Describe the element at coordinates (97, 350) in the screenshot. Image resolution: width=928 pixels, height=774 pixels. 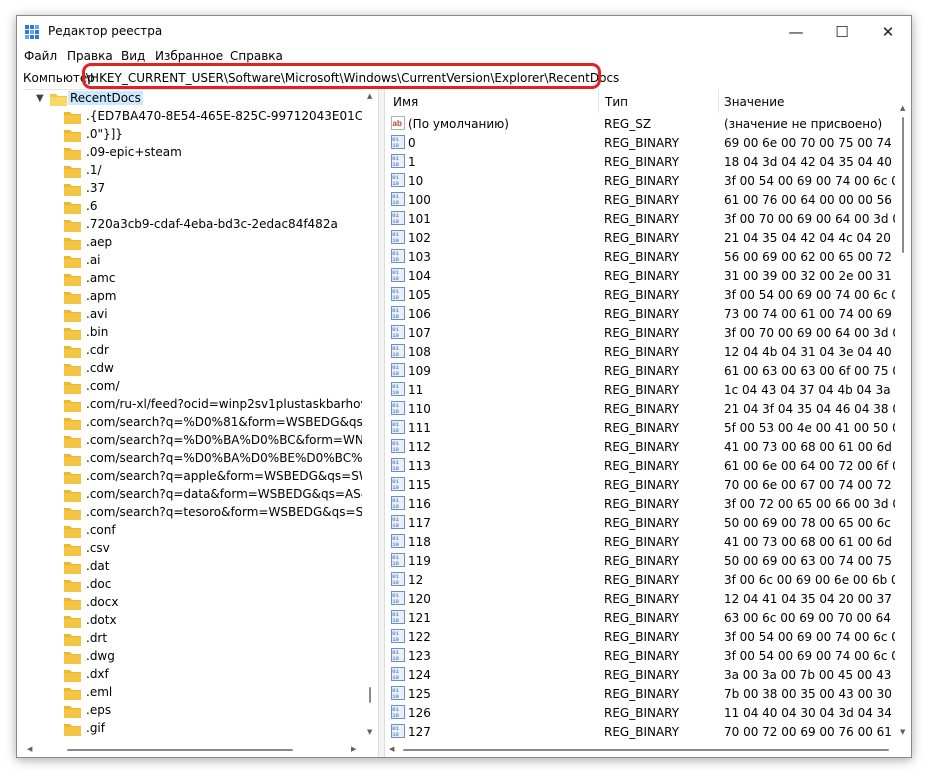
I see `tree-item-label: .cdr` at that location.